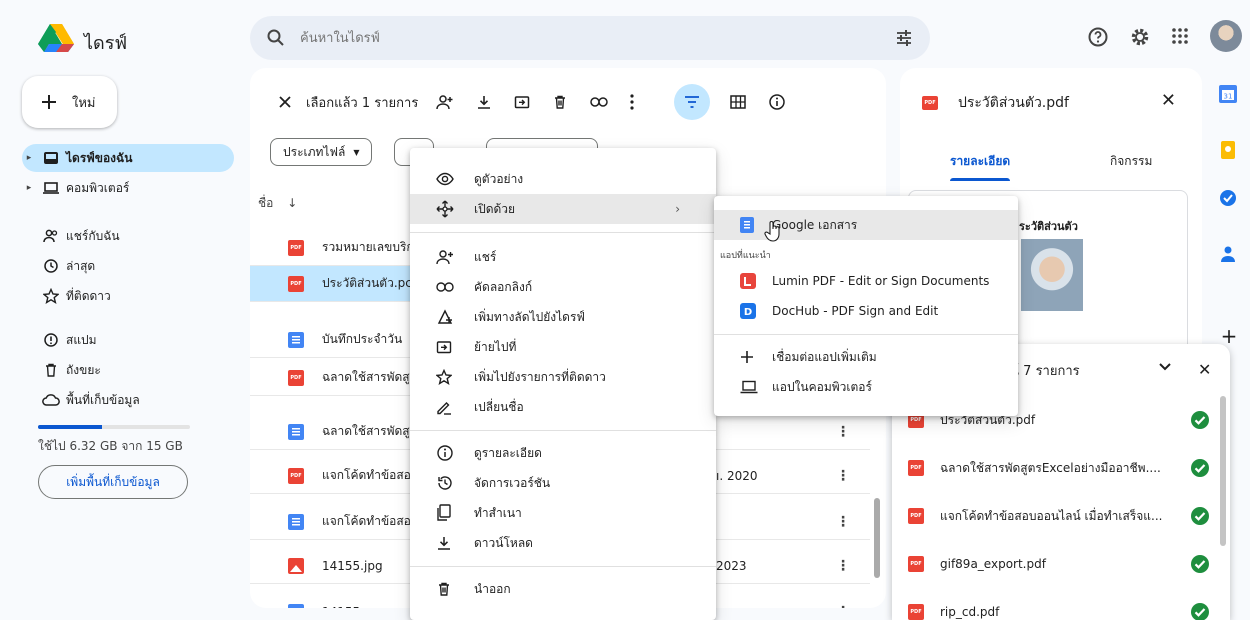 The height and width of the screenshot is (620, 1250). Describe the element at coordinates (98, 187) in the screenshot. I see `sidebar-item-label: คอมพิวเตอร์` at that location.